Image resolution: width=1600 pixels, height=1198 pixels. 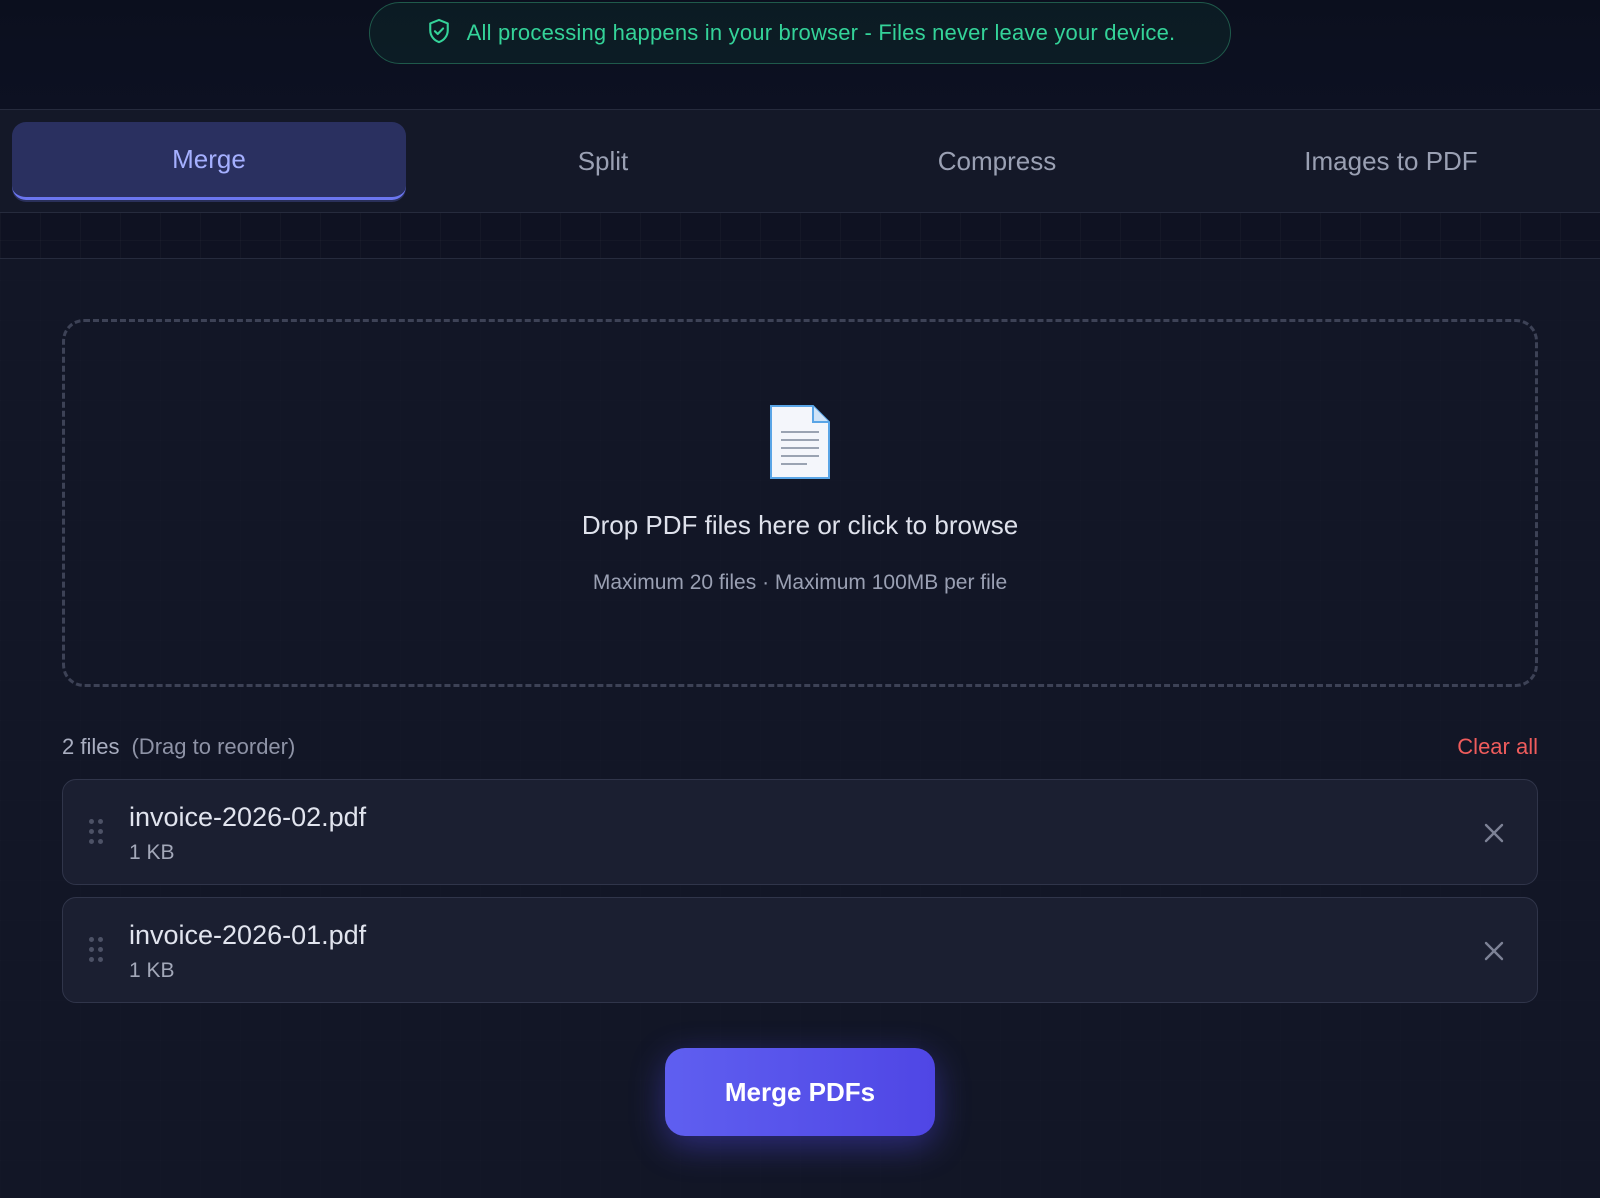 I want to click on file-name: invoice-2026-02.pdf, so click(x=248, y=817).